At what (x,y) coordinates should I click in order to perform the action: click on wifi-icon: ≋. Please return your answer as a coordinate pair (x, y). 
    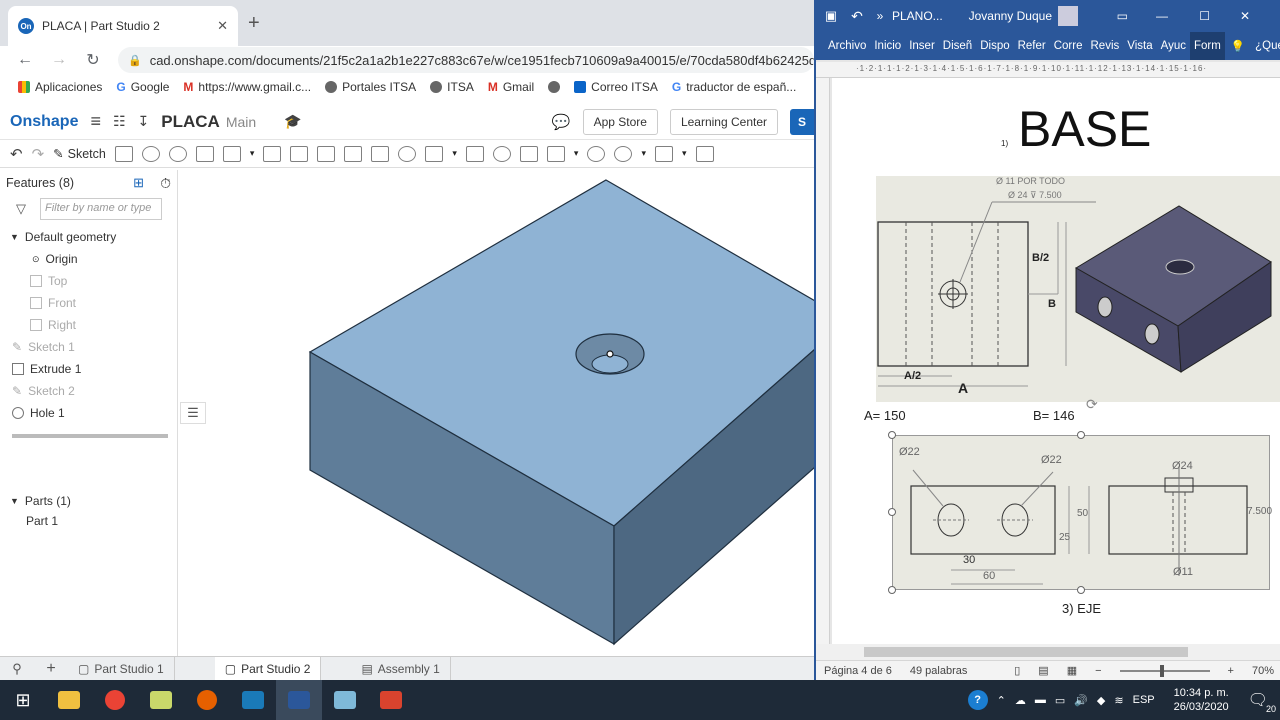
    Looking at the image, I should click on (1118, 700).